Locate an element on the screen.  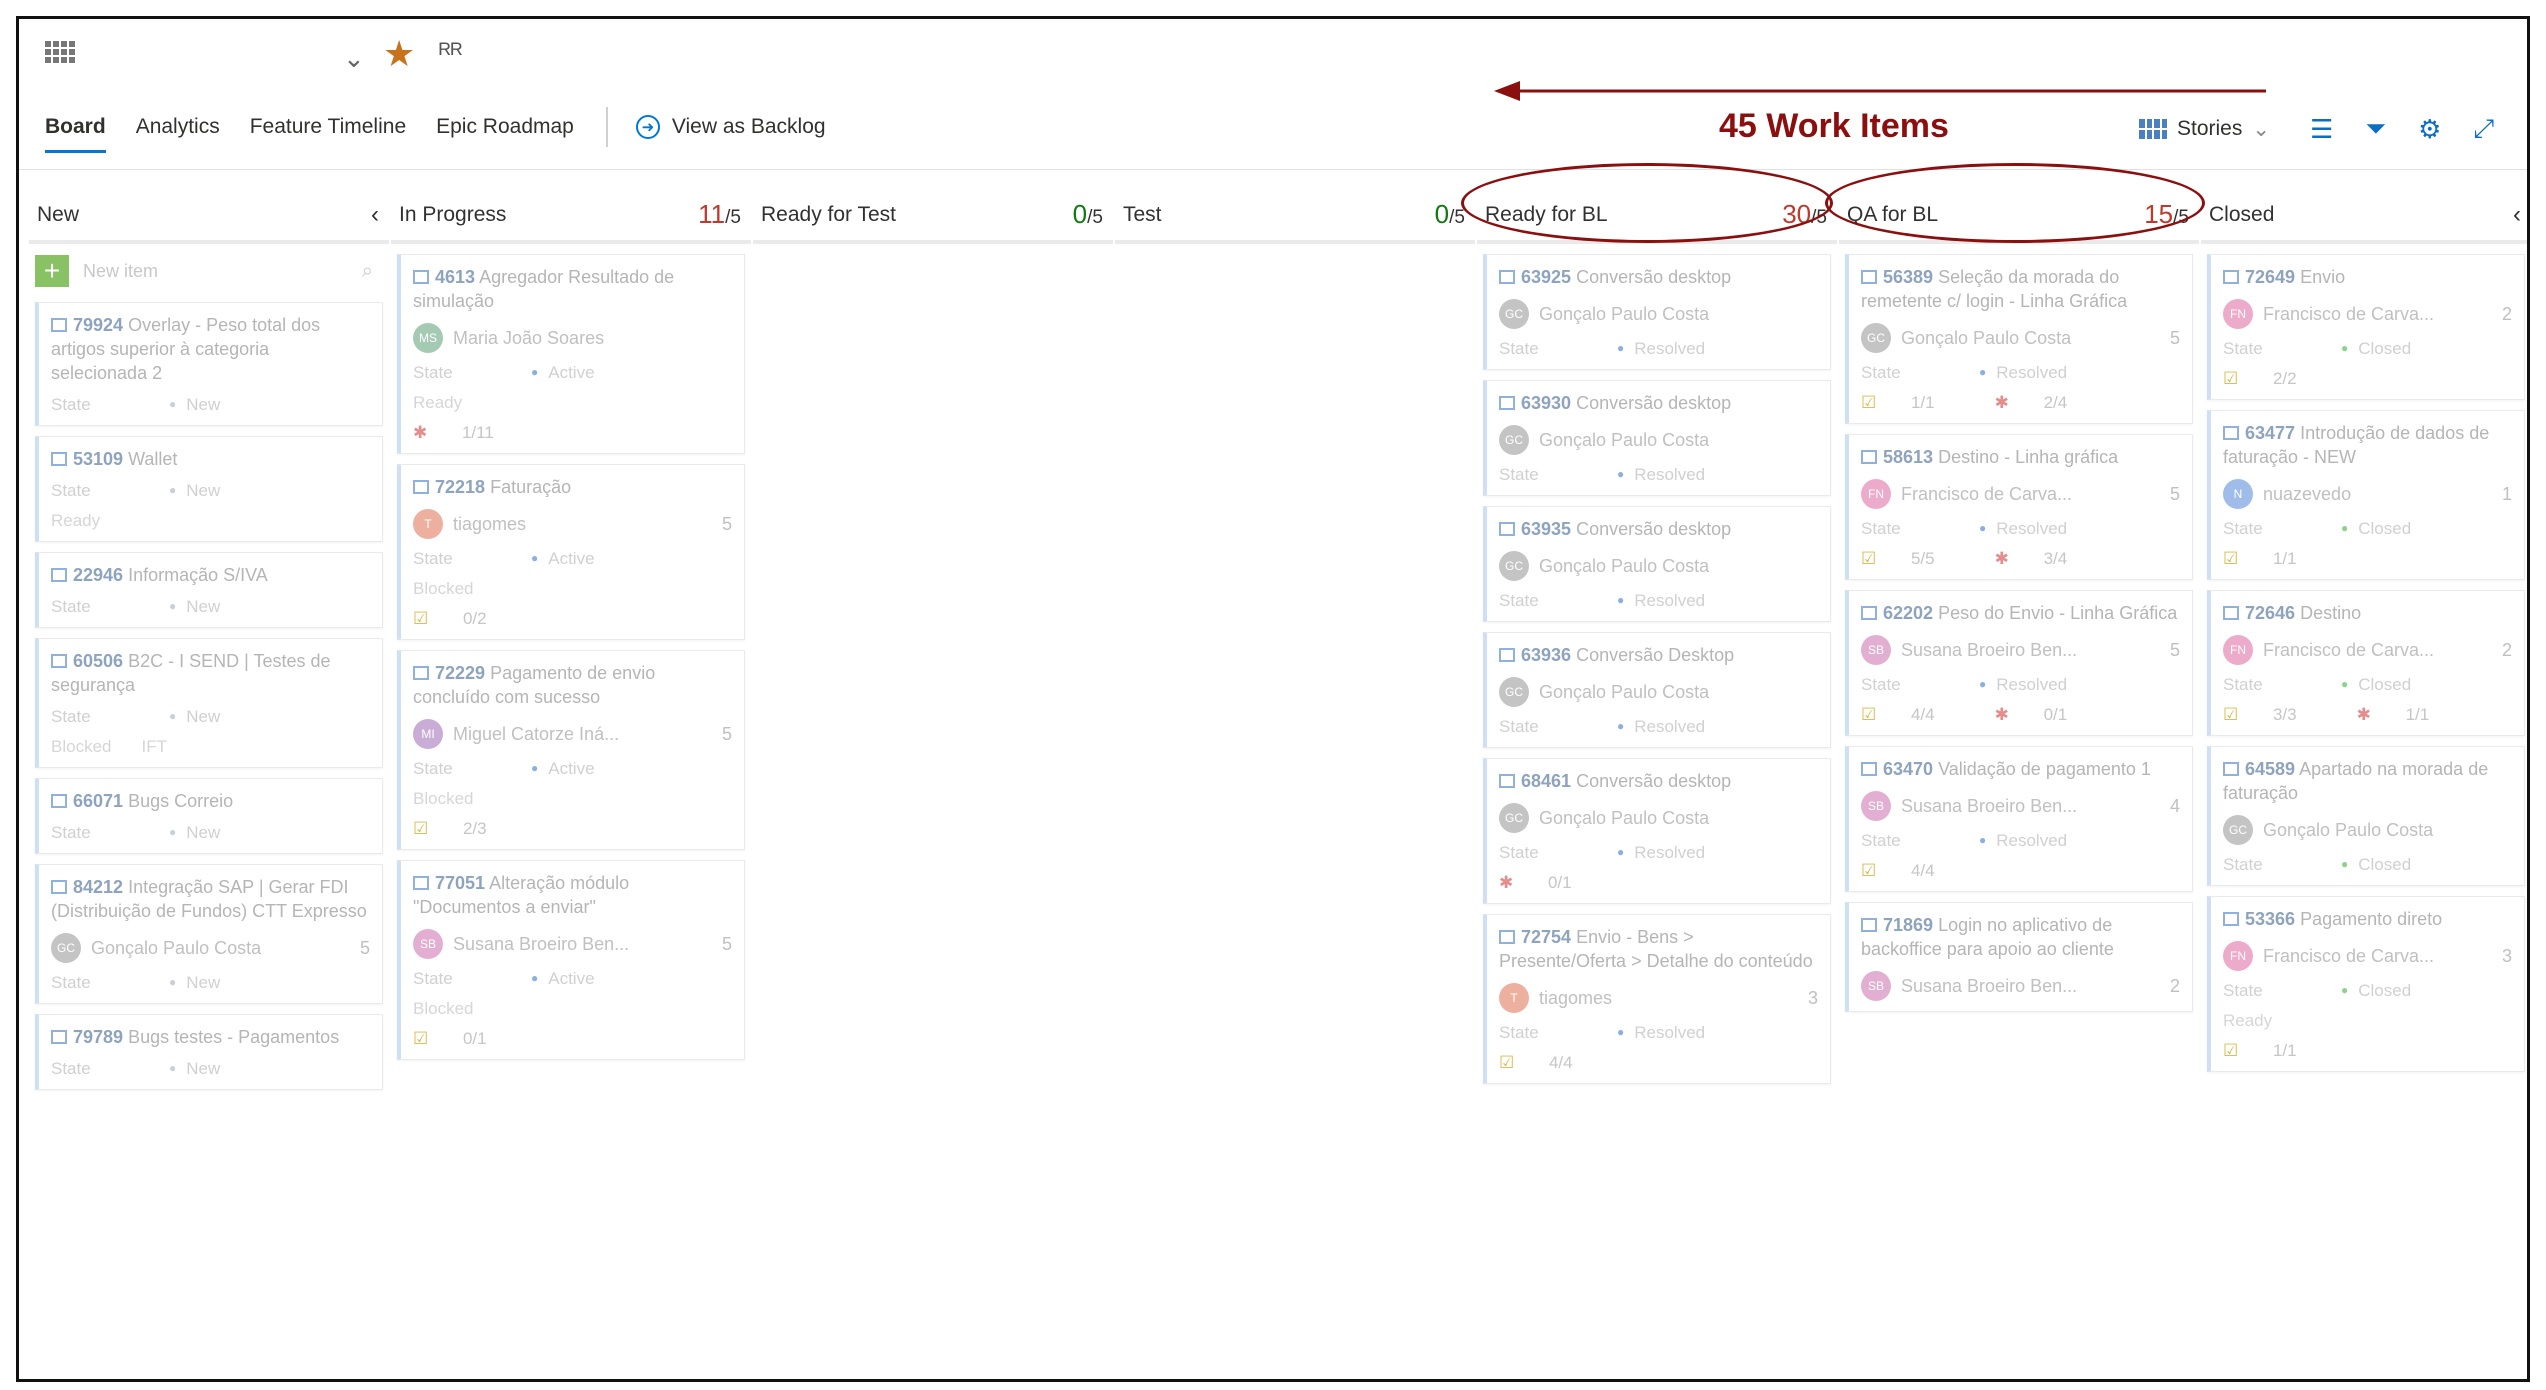
card-assignee: Ttiagomes 5 is located at coordinates (572, 524).